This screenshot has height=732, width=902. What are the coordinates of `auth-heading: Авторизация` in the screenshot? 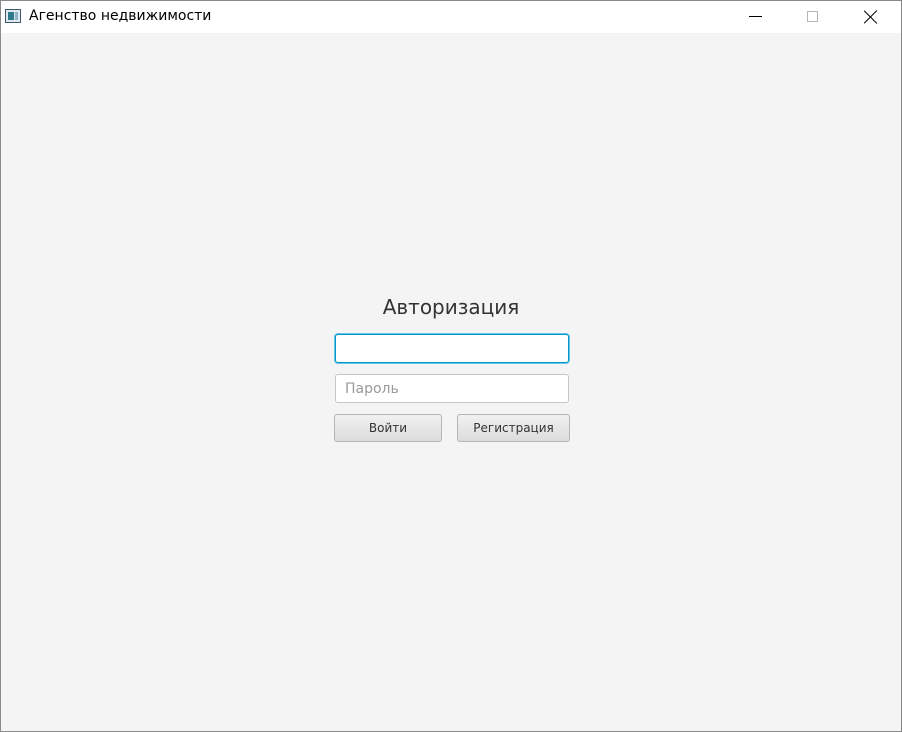 It's located at (451, 307).